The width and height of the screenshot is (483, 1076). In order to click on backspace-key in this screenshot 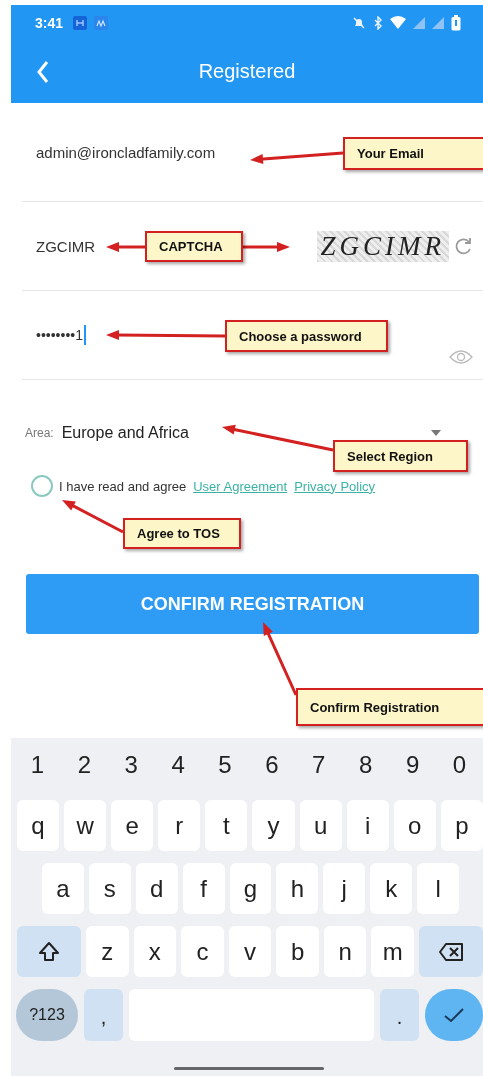, I will do `click(451, 951)`.